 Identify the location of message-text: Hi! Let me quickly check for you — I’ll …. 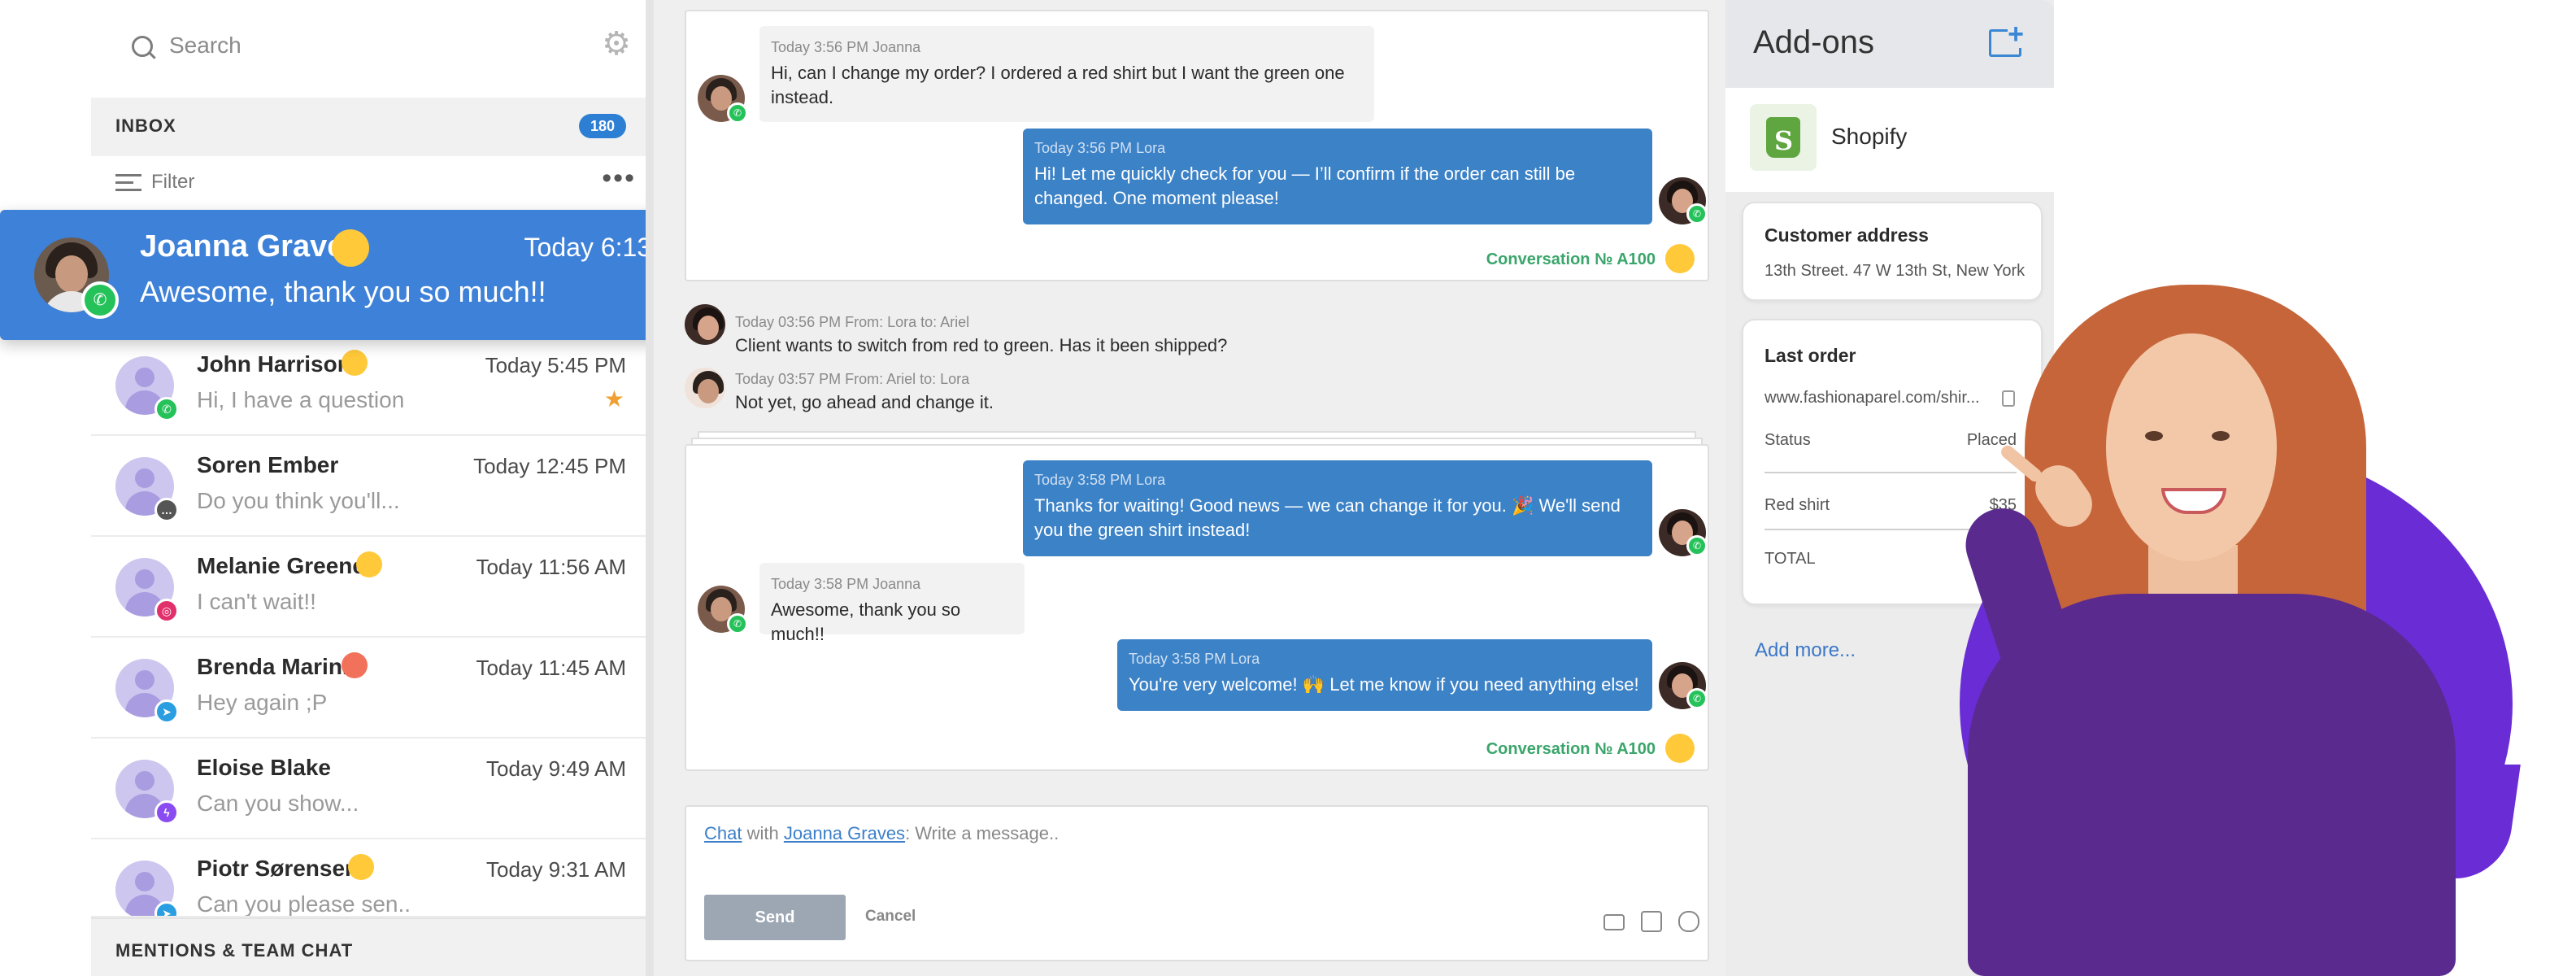
(1305, 173).